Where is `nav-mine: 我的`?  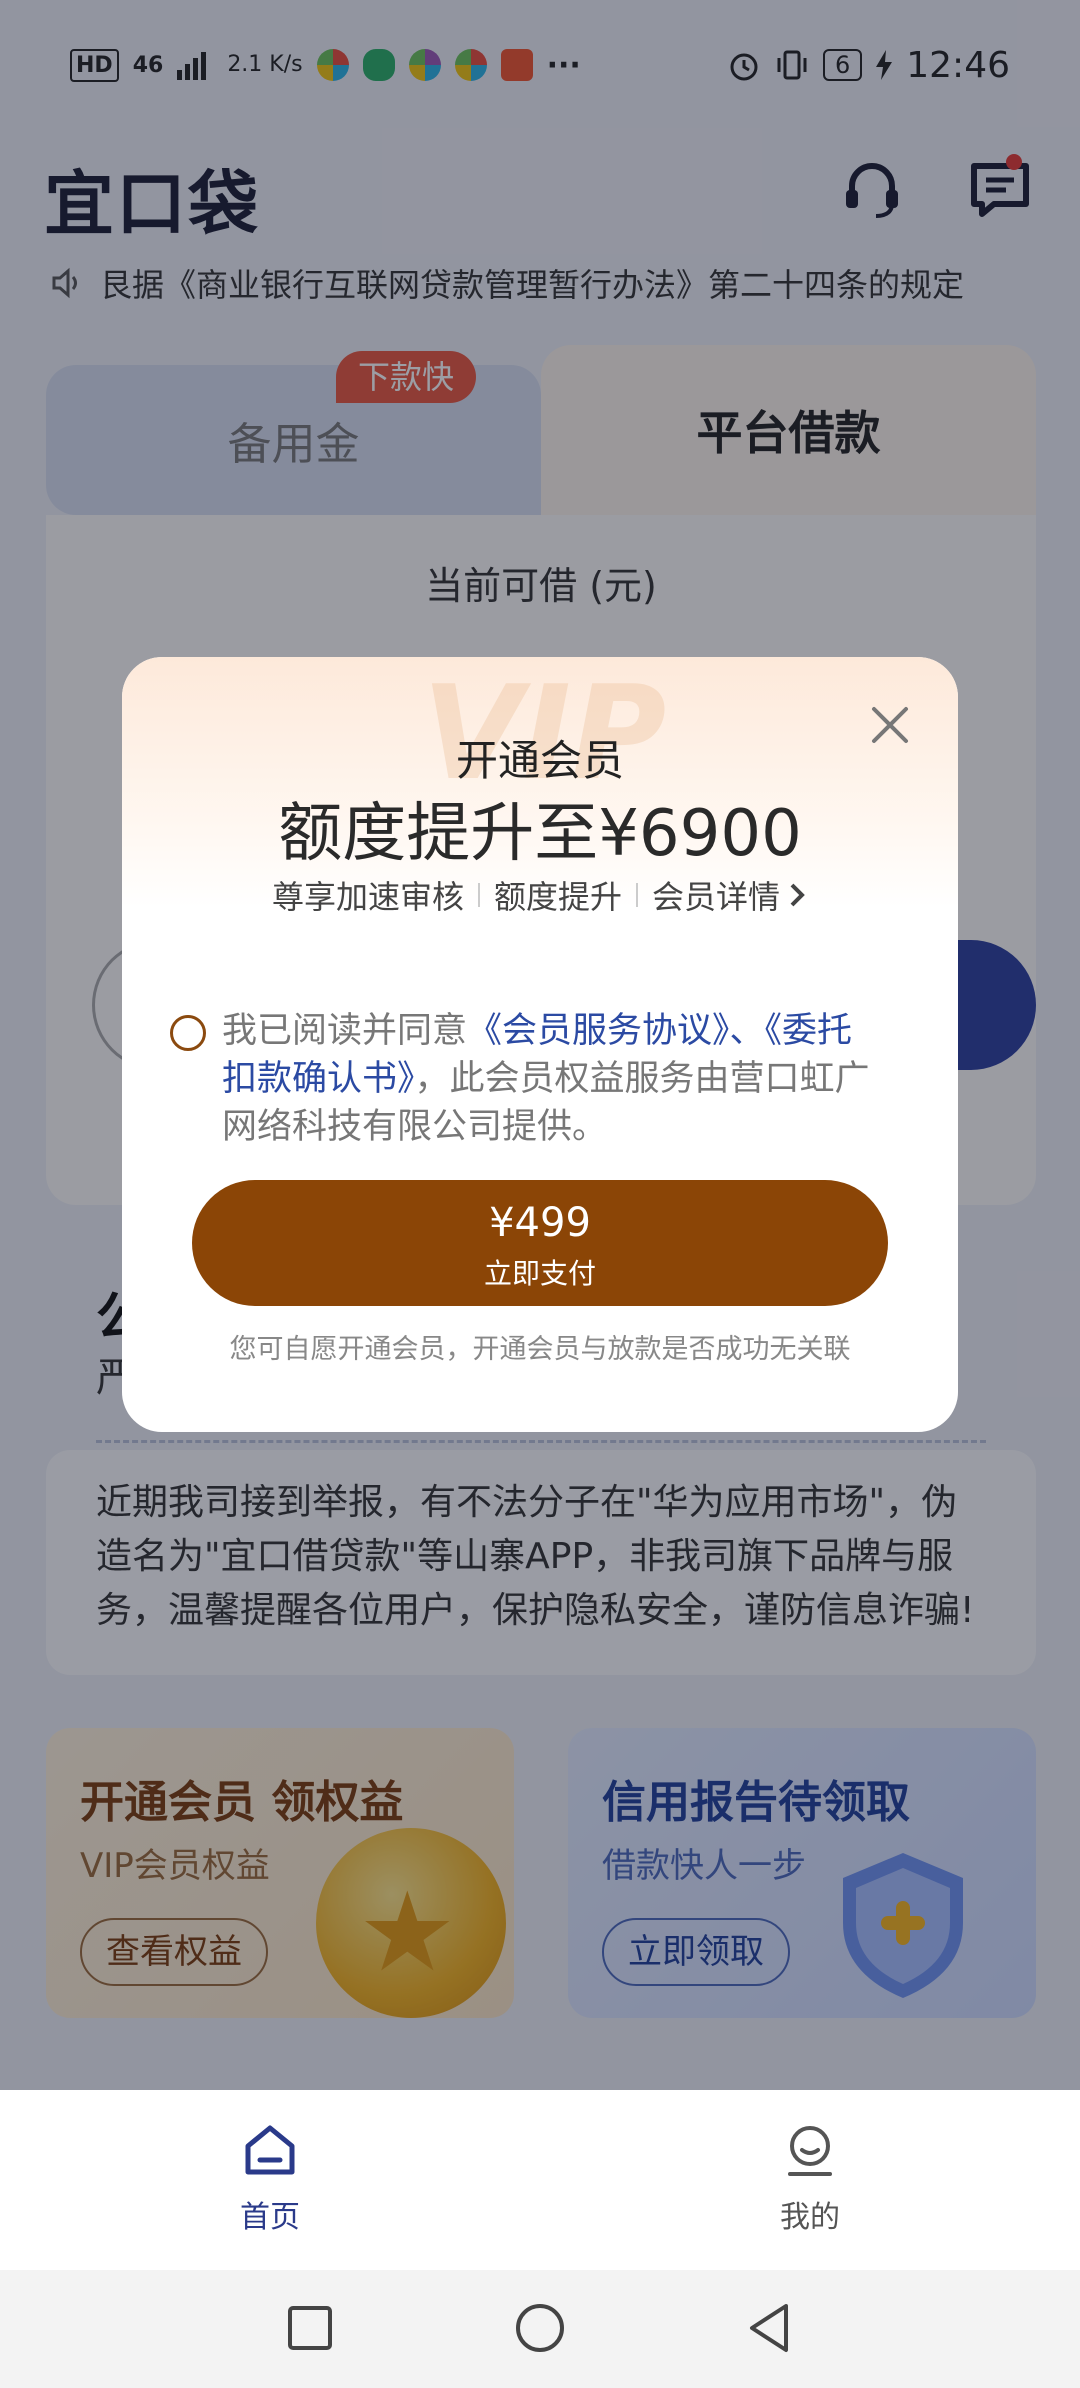 nav-mine: 我的 is located at coordinates (810, 2178).